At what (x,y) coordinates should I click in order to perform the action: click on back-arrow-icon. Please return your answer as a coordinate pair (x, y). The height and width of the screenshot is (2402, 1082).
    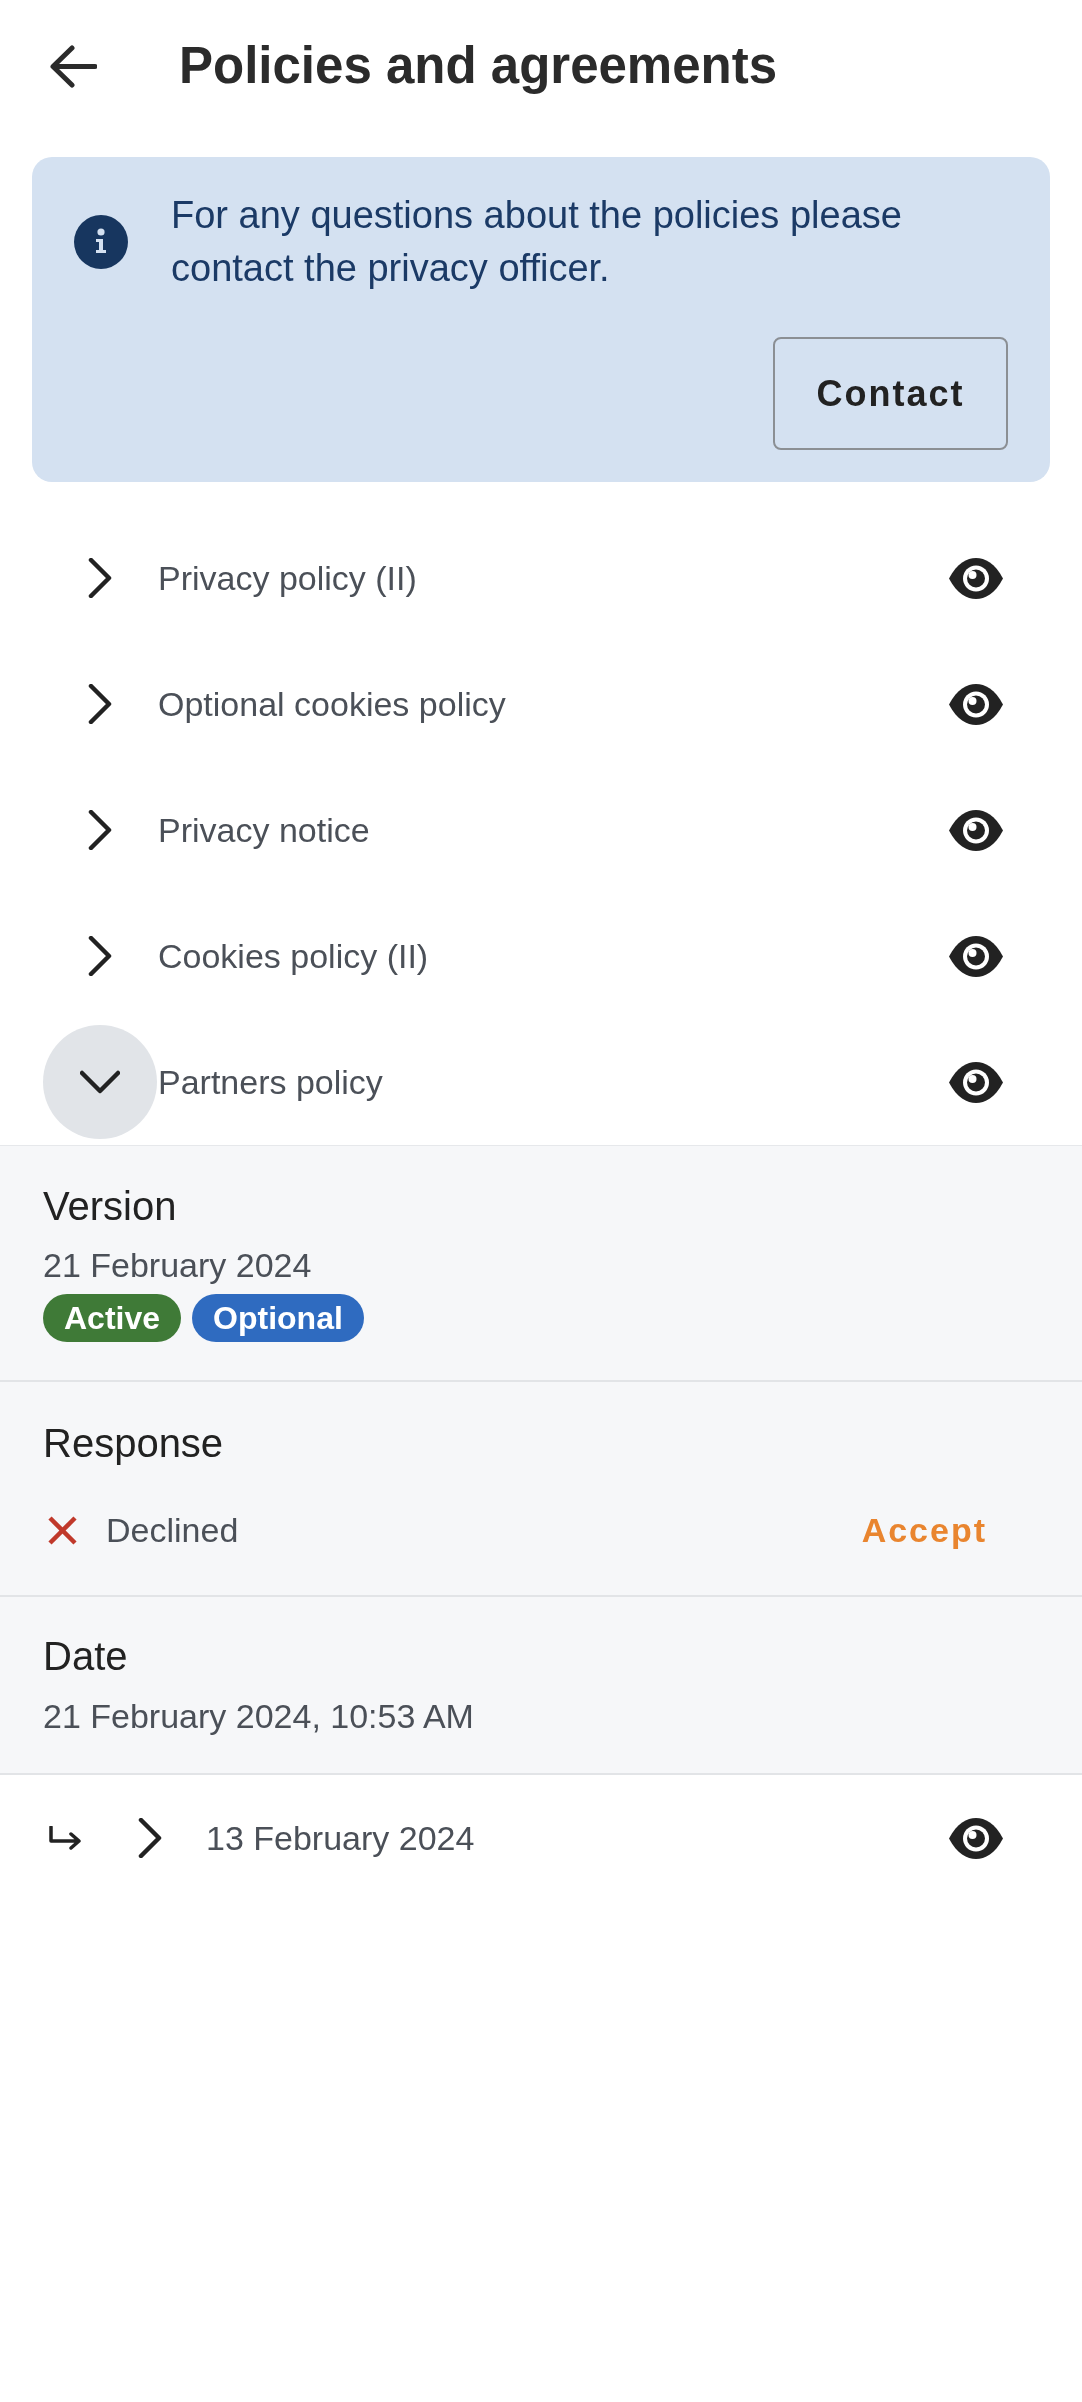
    Looking at the image, I should click on (73, 66).